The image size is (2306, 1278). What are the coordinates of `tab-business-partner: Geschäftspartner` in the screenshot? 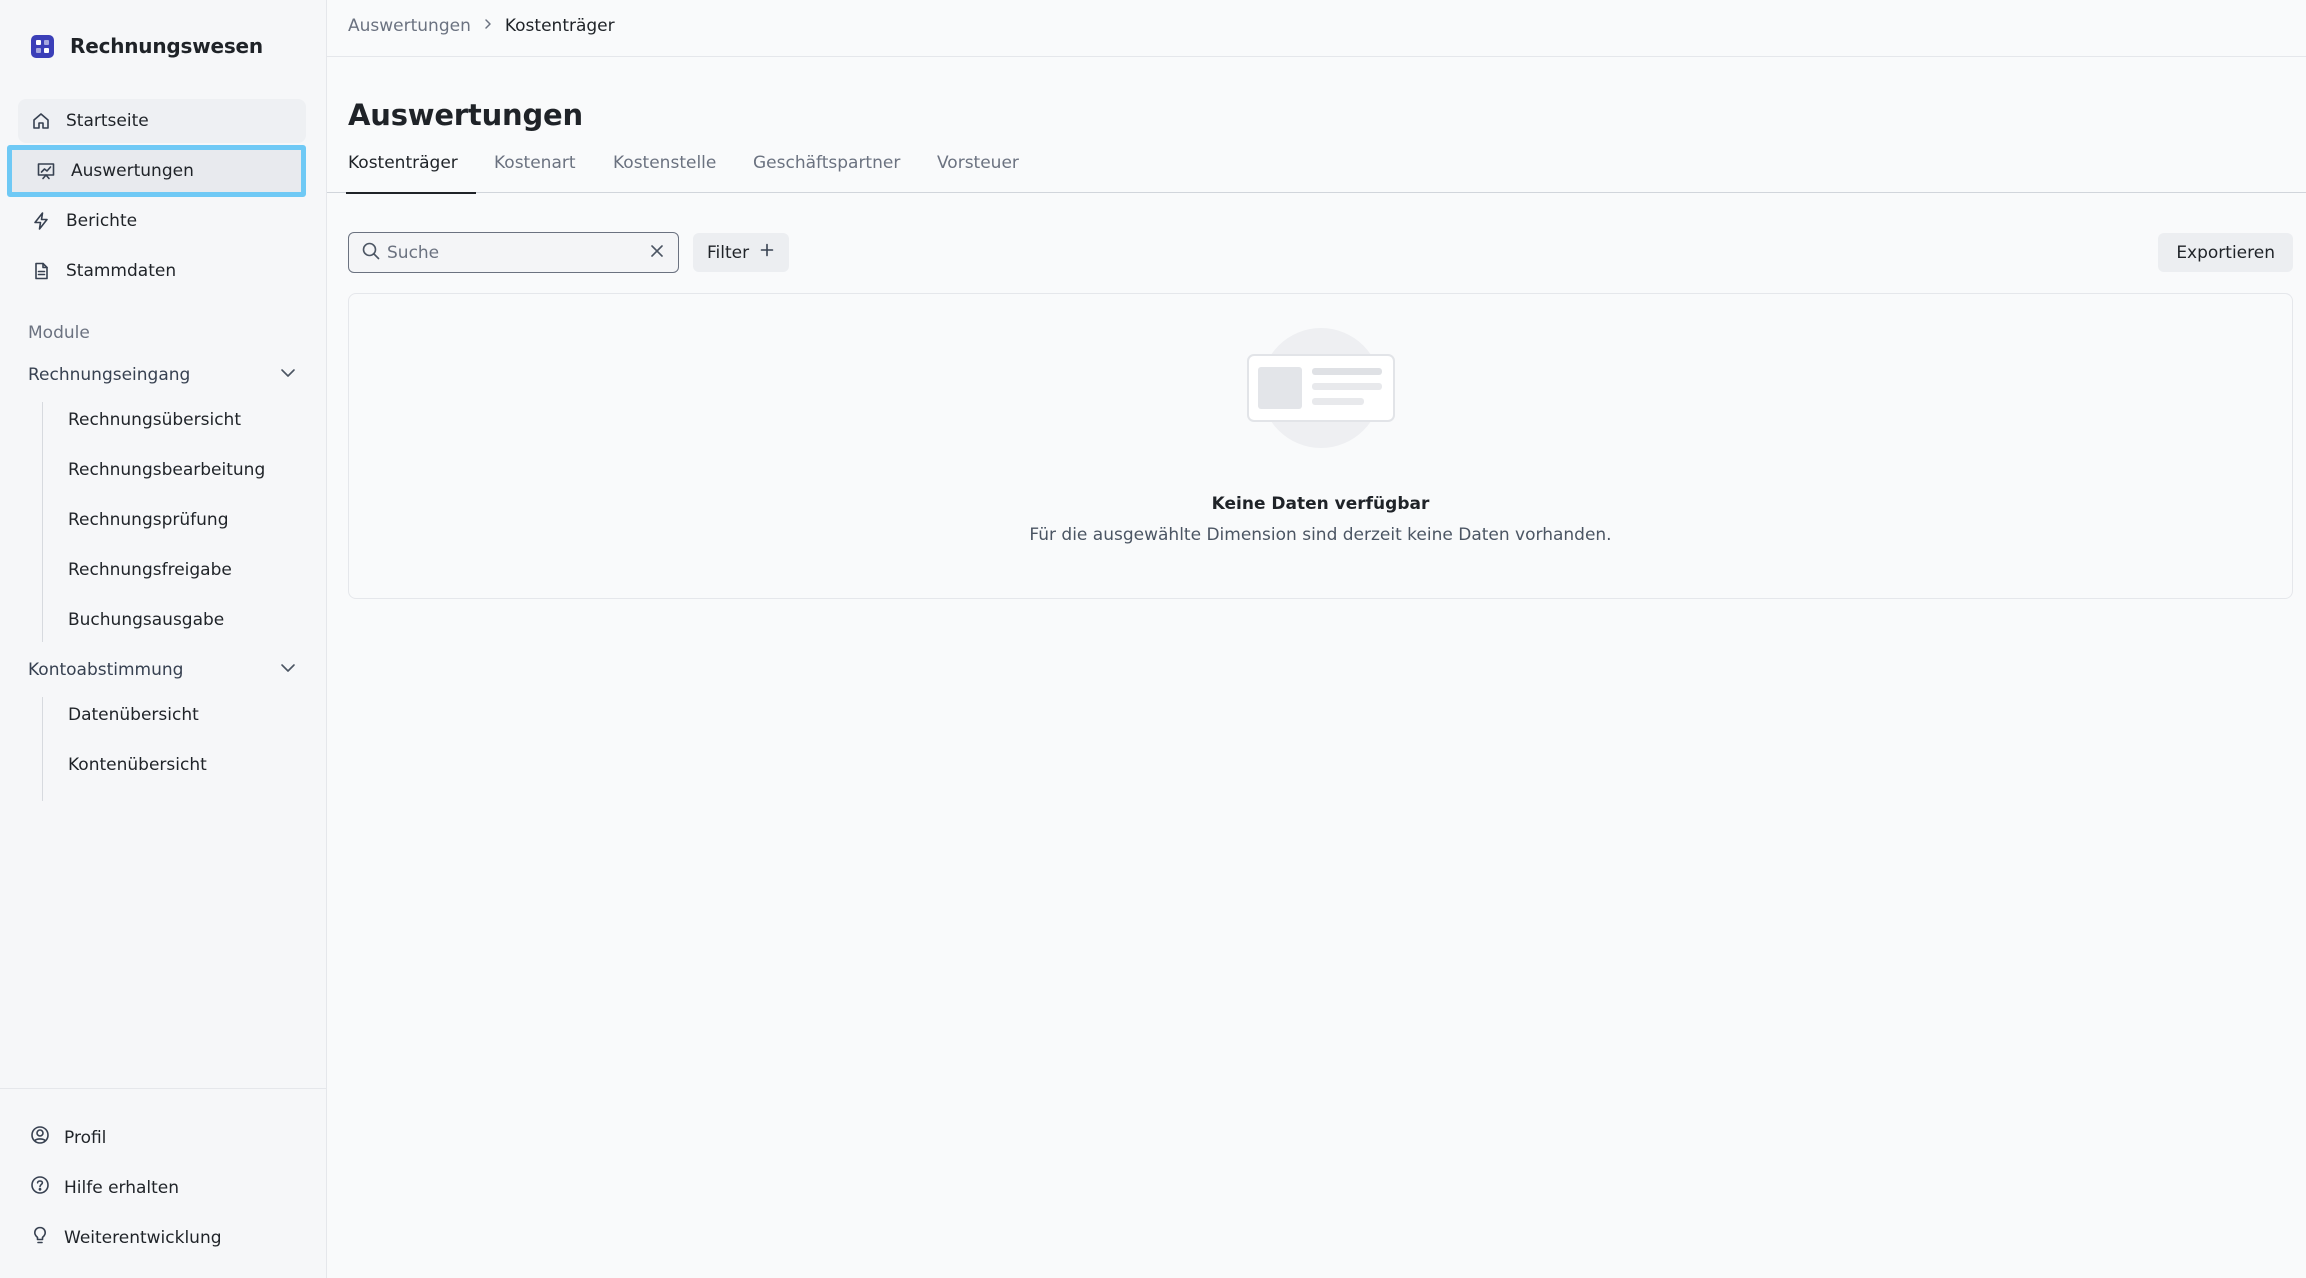 It's located at (826, 171).